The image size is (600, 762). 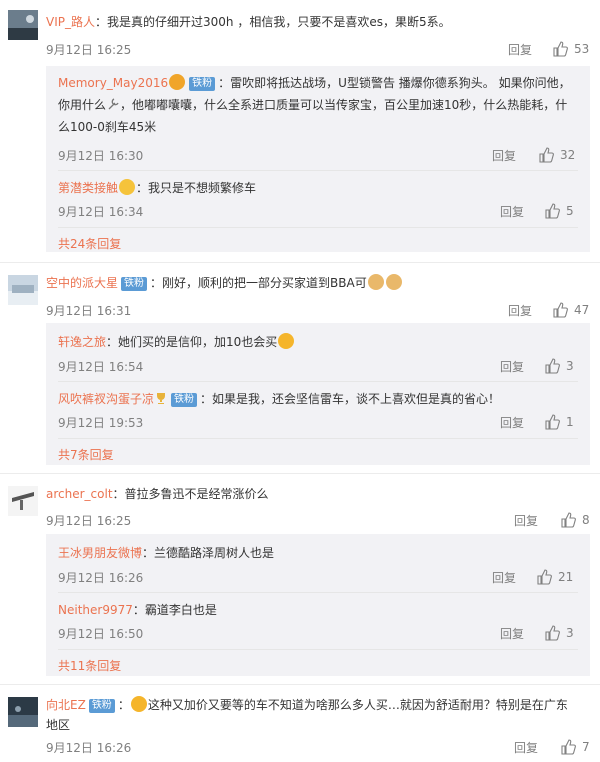 What do you see at coordinates (101, 423) in the screenshot?
I see `timestamp: 9月12日 19:53` at bounding box center [101, 423].